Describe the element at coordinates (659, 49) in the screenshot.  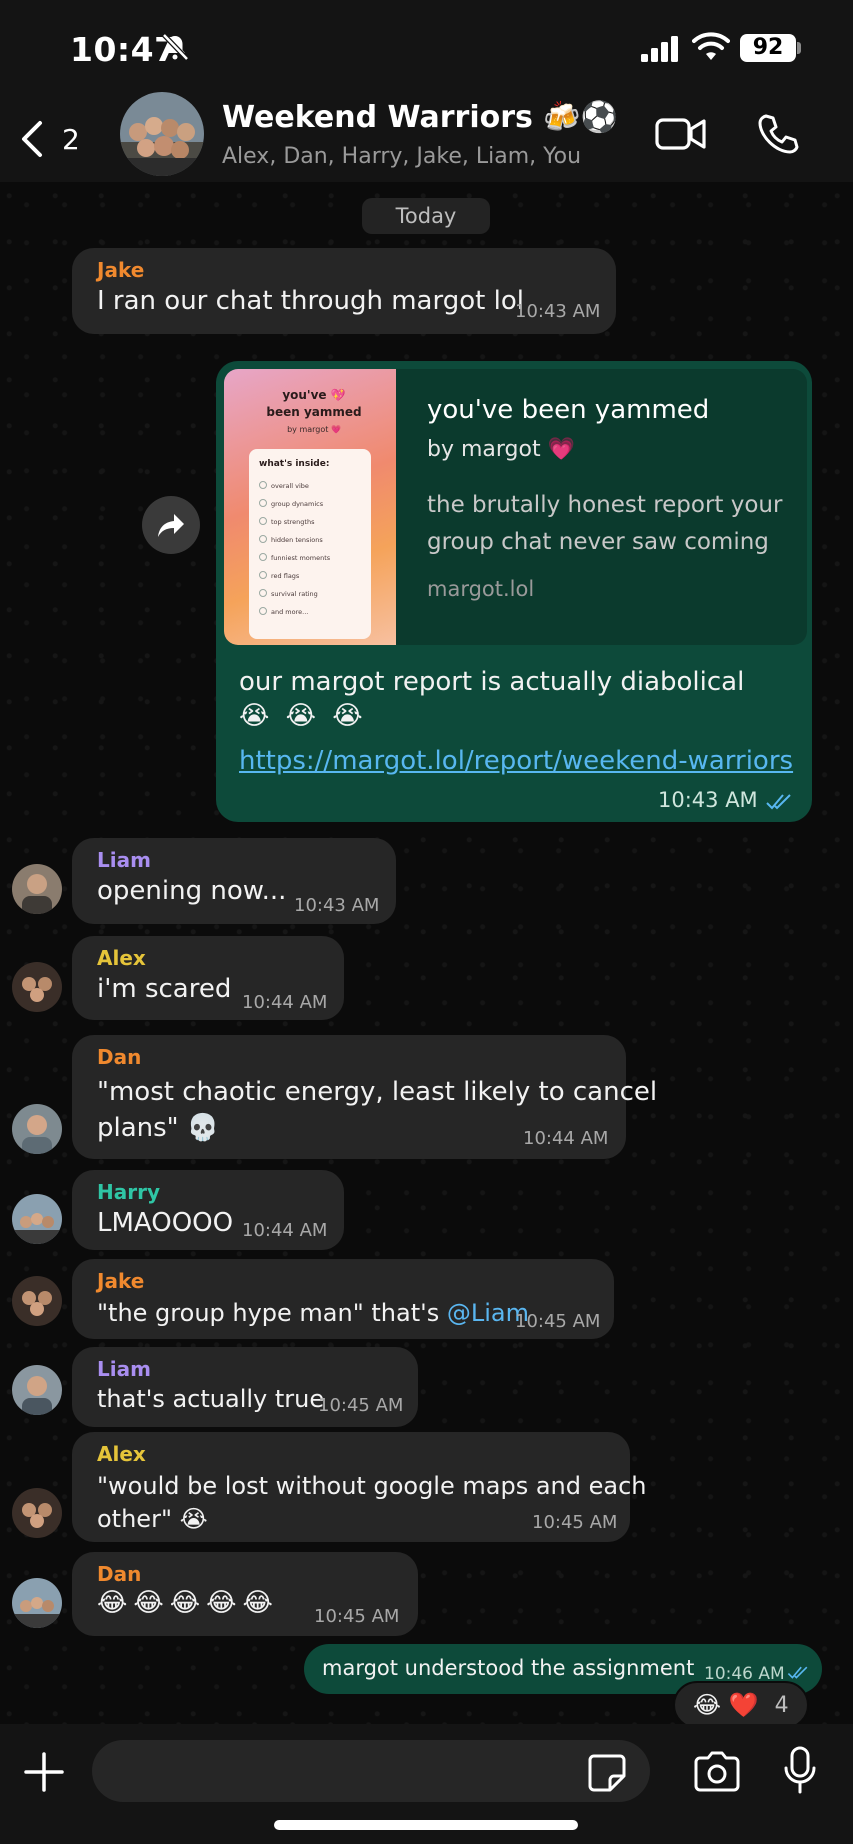
I see `signal-icon` at that location.